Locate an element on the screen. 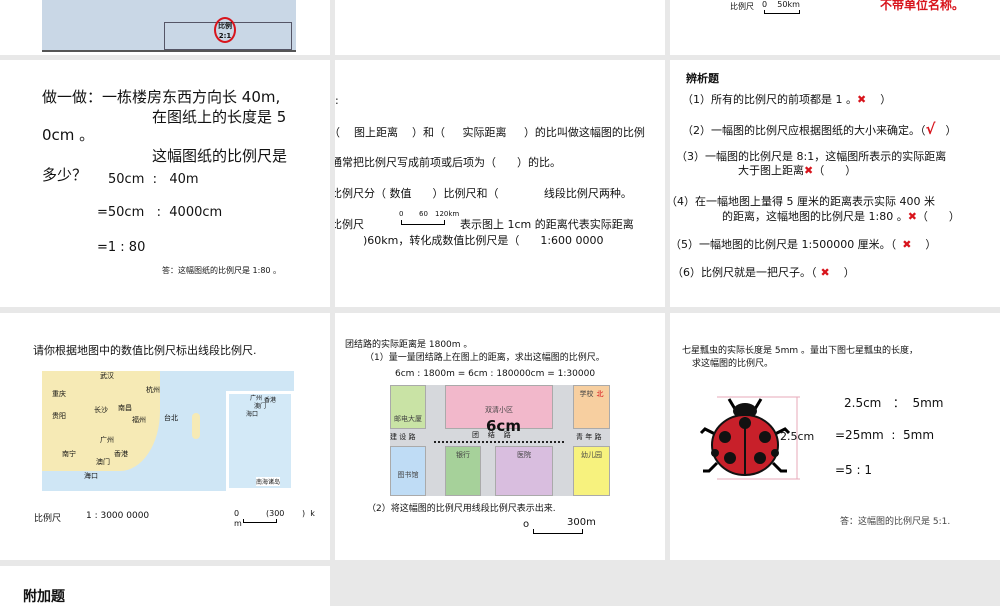  city-label: 南昌 is located at coordinates (125, 408).